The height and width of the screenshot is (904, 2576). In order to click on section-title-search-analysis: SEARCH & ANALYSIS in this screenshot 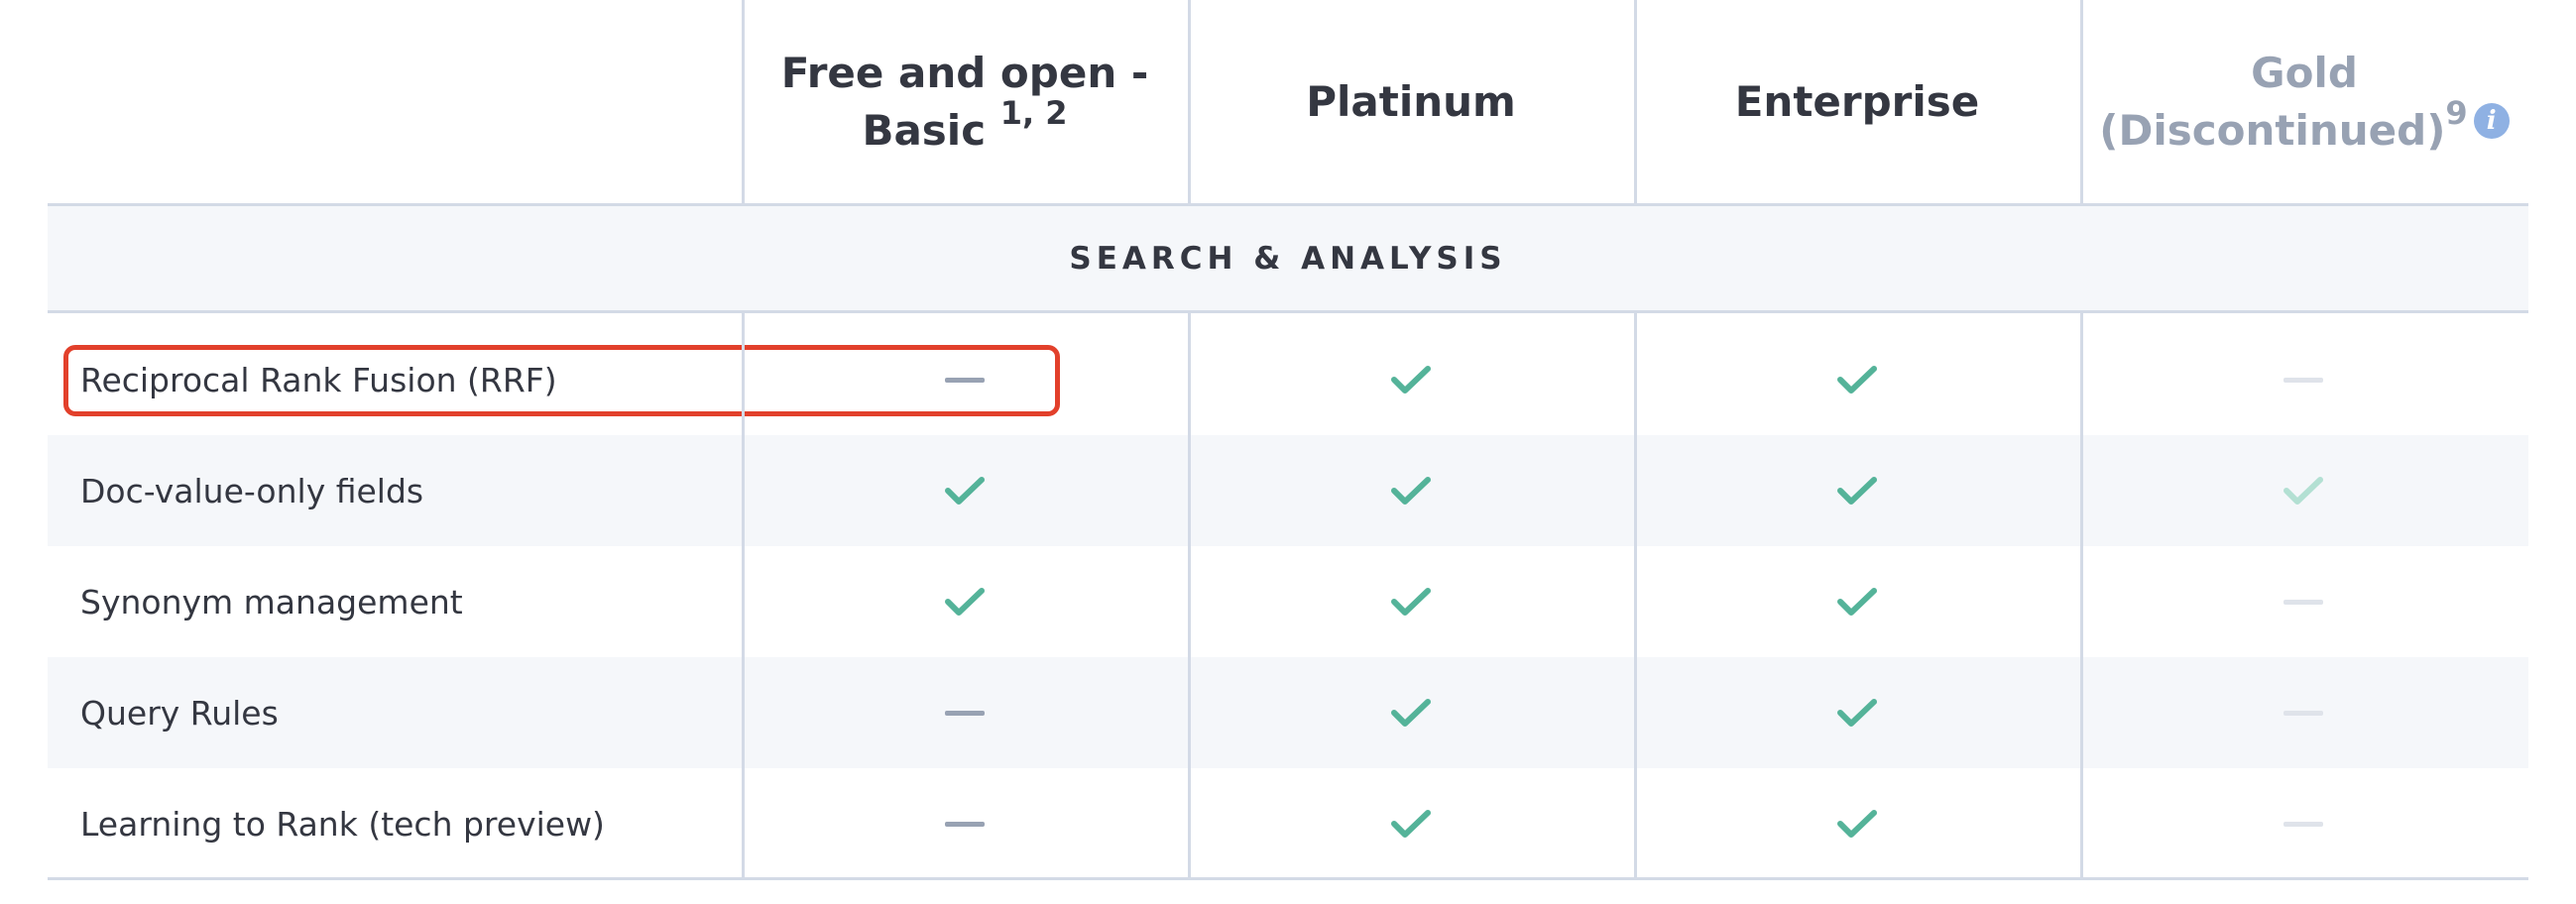, I will do `click(1288, 259)`.